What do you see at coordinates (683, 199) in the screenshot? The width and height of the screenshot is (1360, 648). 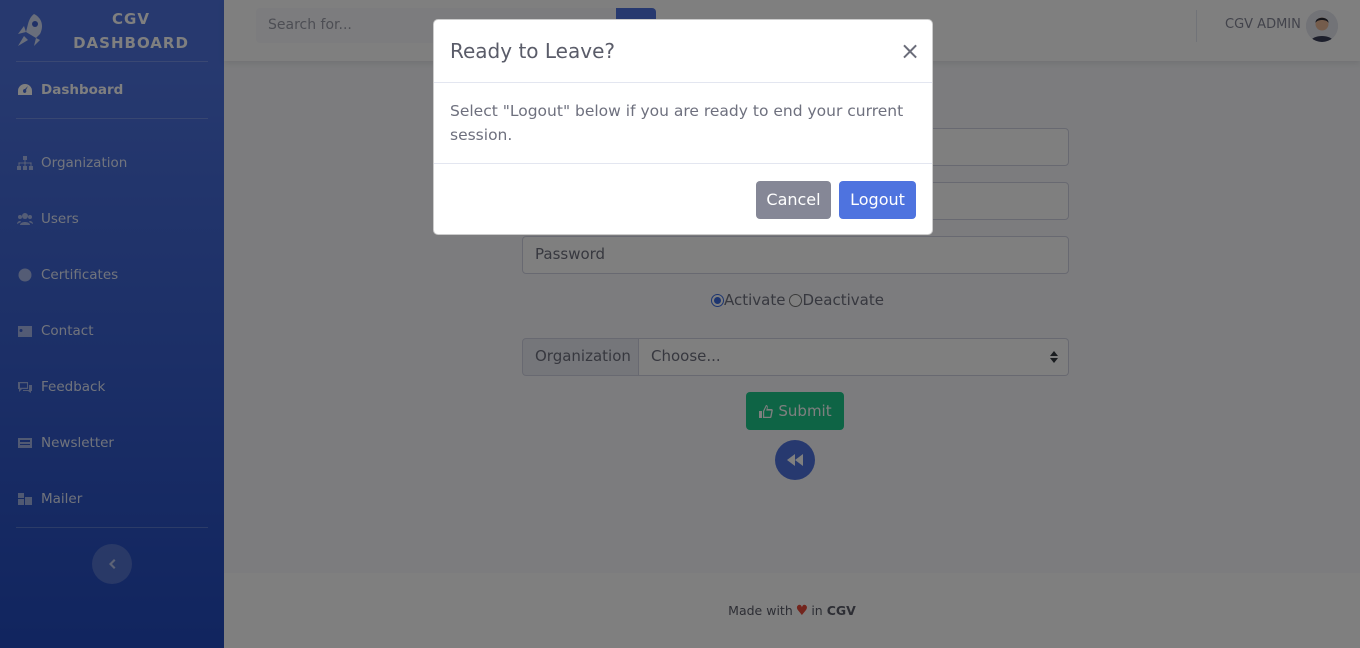 I see `modal-footer: Cancel Logout` at bounding box center [683, 199].